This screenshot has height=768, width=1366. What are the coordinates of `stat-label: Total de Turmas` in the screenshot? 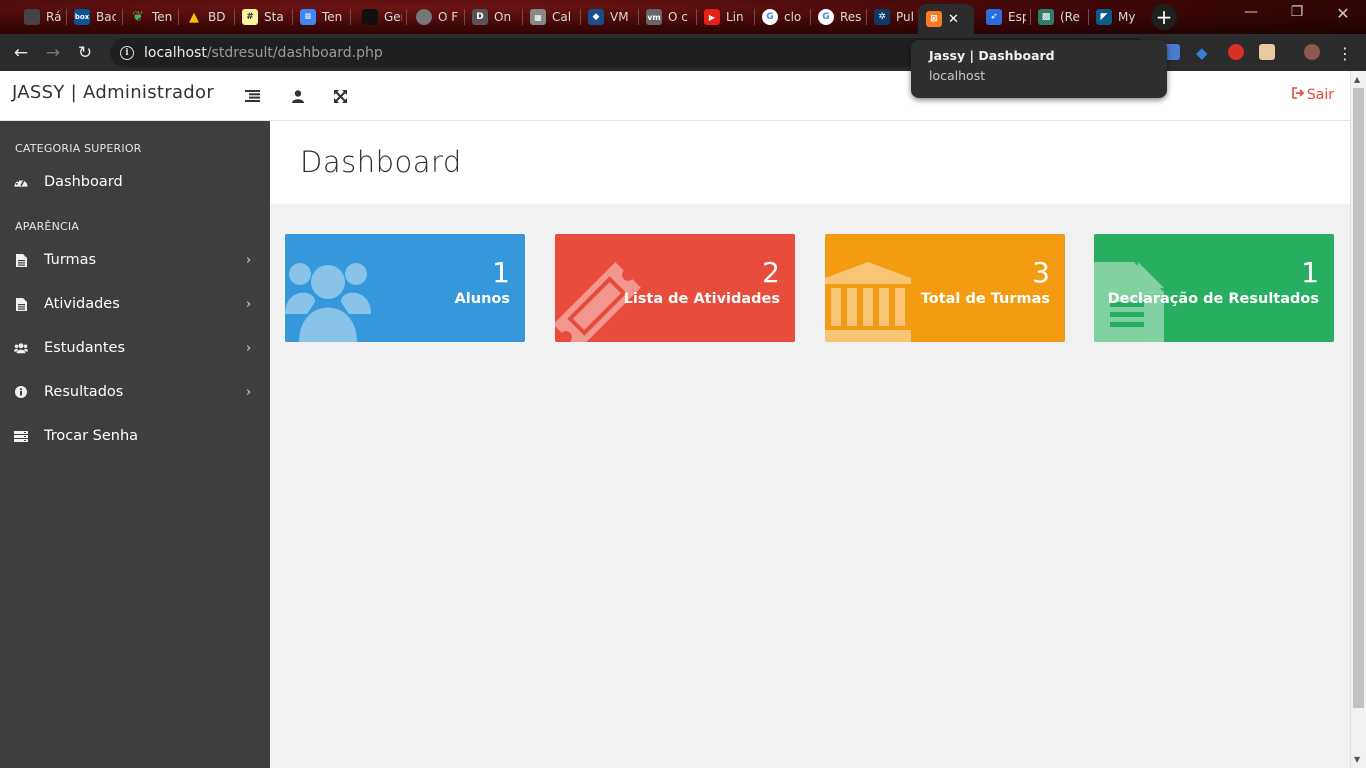 It's located at (985, 299).